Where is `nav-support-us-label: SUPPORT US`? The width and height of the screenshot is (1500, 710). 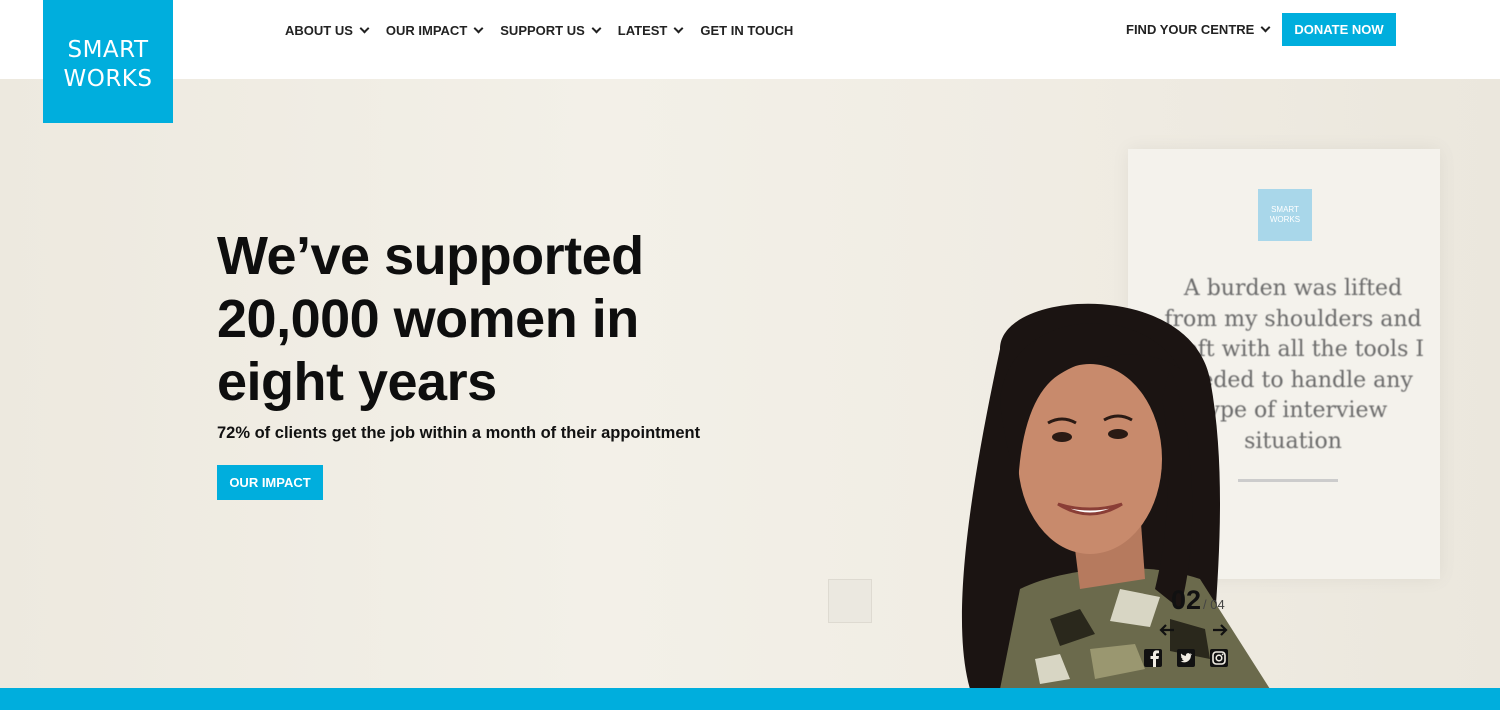
nav-support-us-label: SUPPORT US is located at coordinates (542, 30).